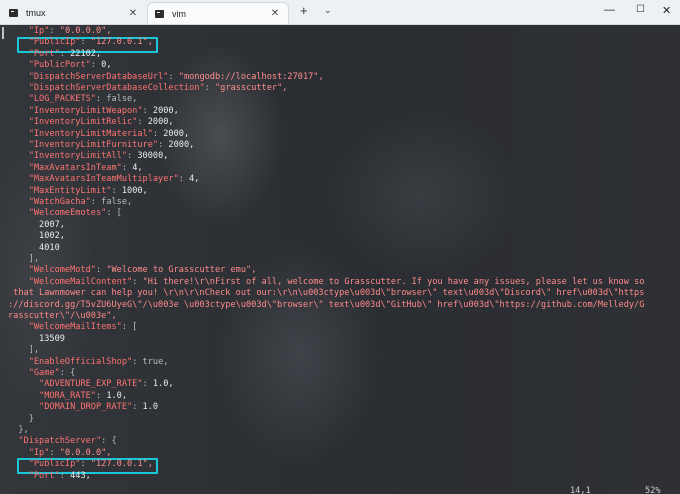 The image size is (680, 494). What do you see at coordinates (114, 179) in the screenshot?
I see `code-line: "MaxAvatarsInTeamMultiplayer": 4,` at bounding box center [114, 179].